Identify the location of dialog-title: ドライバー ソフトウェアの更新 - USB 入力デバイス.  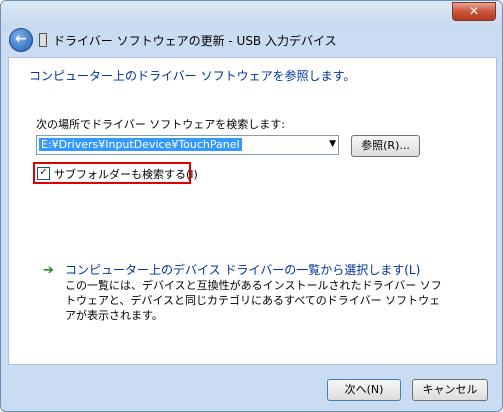
(195, 41).